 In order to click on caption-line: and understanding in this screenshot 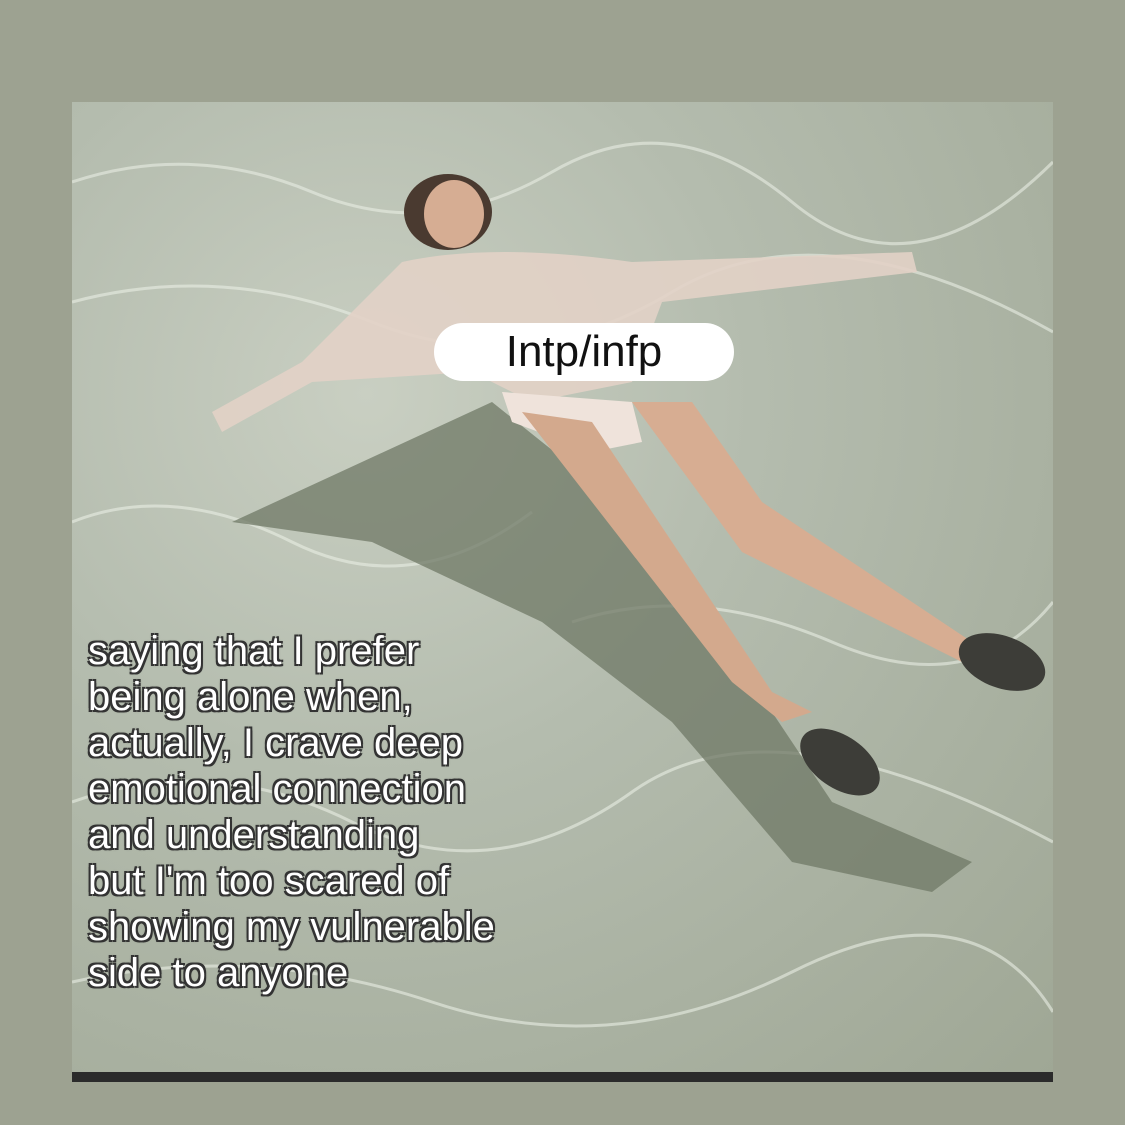, I will do `click(254, 835)`.